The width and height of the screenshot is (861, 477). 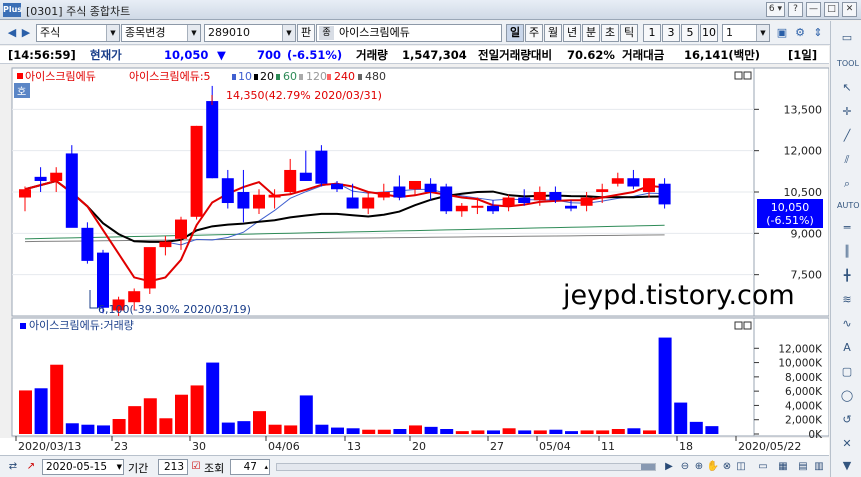 I want to click on pan-button: 판, so click(x=306, y=33).